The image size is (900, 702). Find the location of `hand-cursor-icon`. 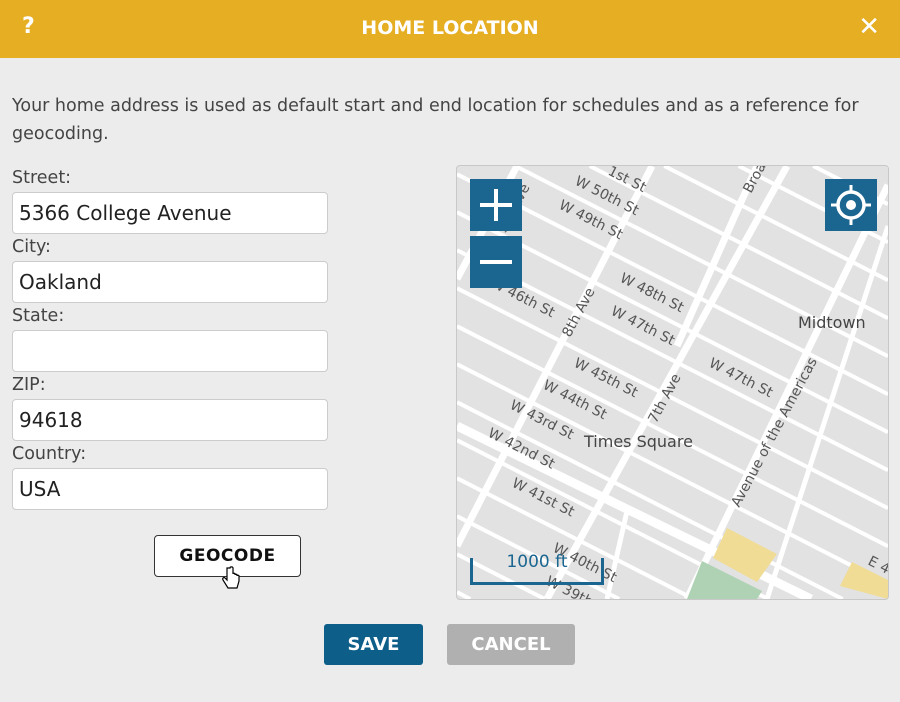

hand-cursor-icon is located at coordinates (231, 577).